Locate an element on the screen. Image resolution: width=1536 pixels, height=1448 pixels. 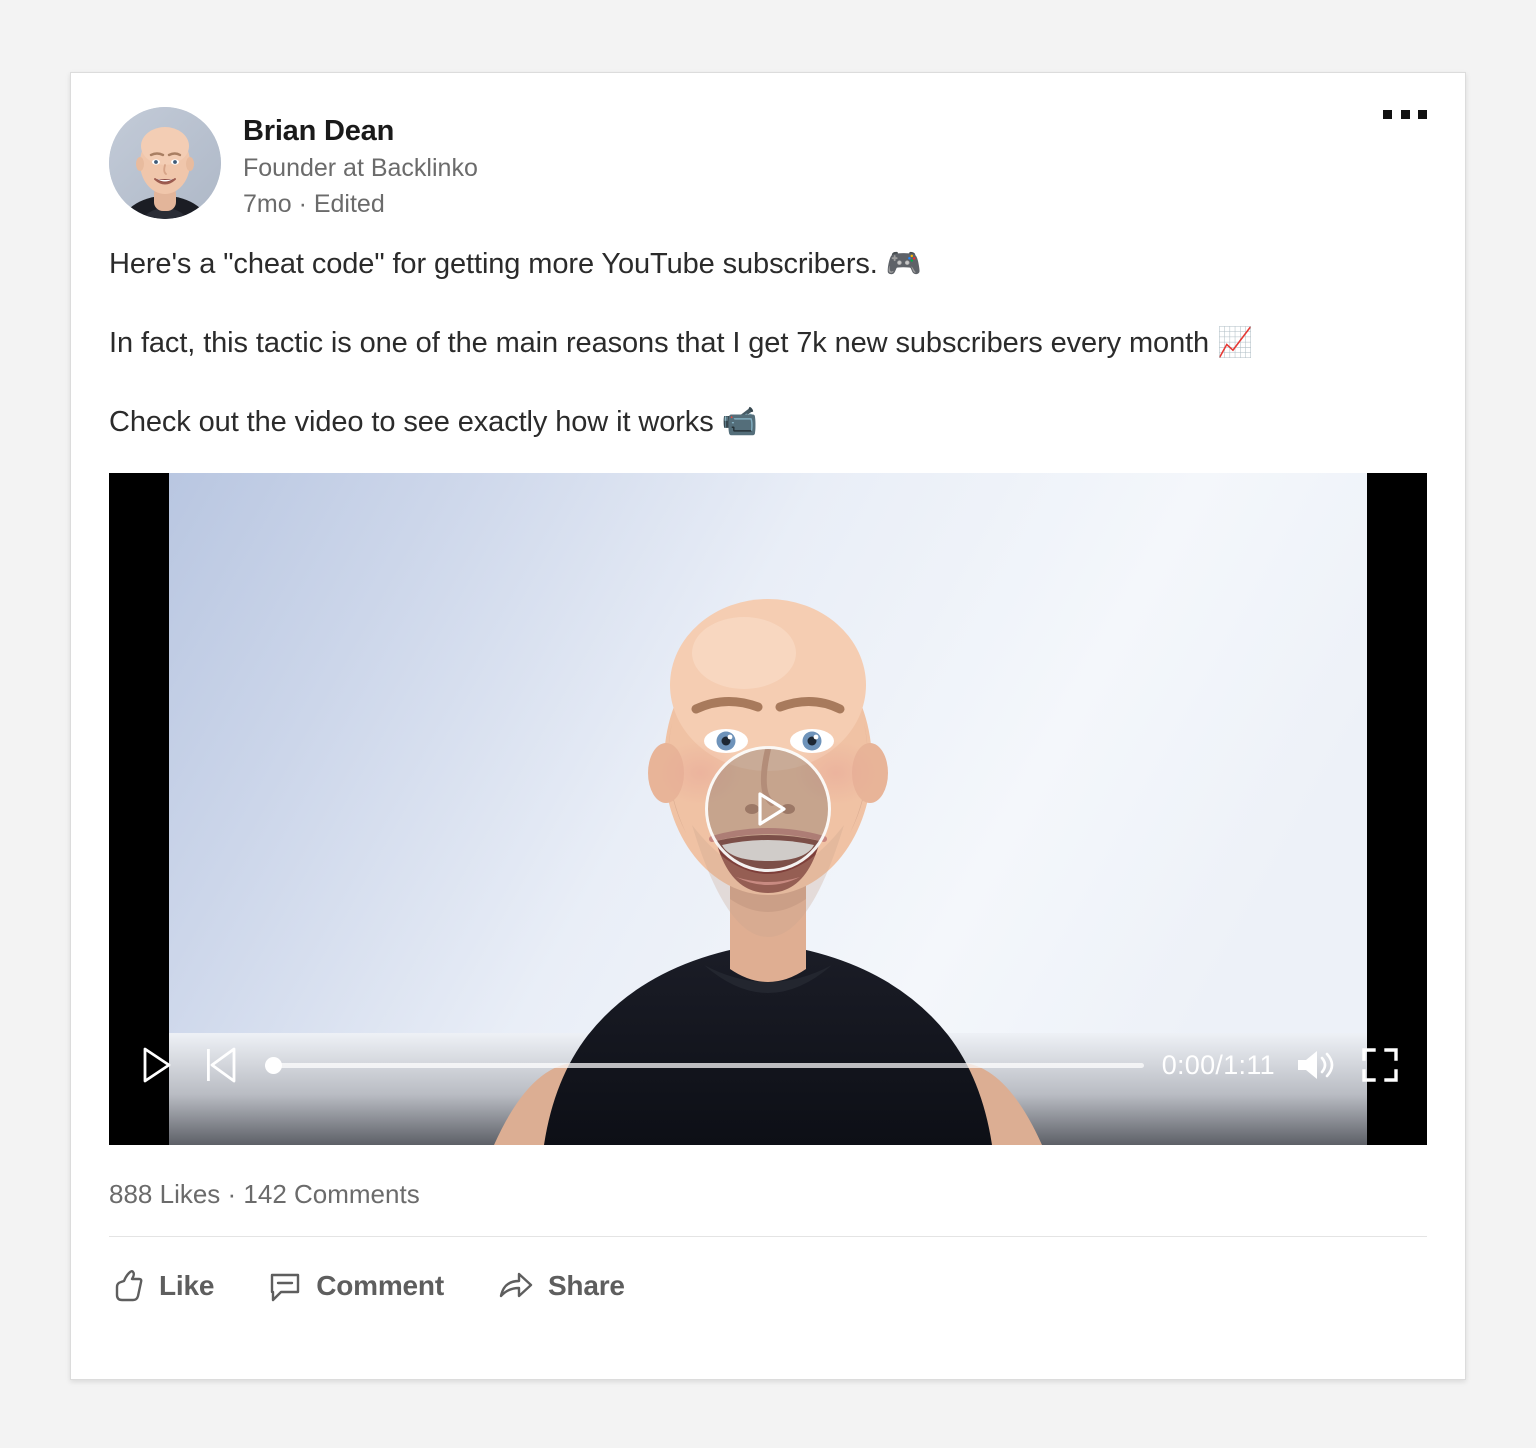
play-overlay-button is located at coordinates (768, 809).